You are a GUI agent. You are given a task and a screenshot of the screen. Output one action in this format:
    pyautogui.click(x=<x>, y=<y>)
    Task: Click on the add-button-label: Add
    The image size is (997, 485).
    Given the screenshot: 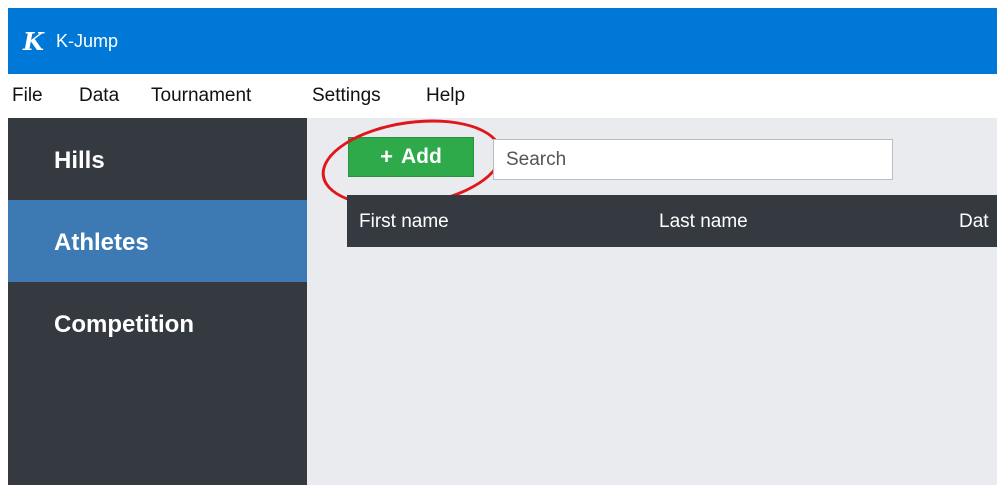 What is the action you would take?
    pyautogui.click(x=421, y=156)
    